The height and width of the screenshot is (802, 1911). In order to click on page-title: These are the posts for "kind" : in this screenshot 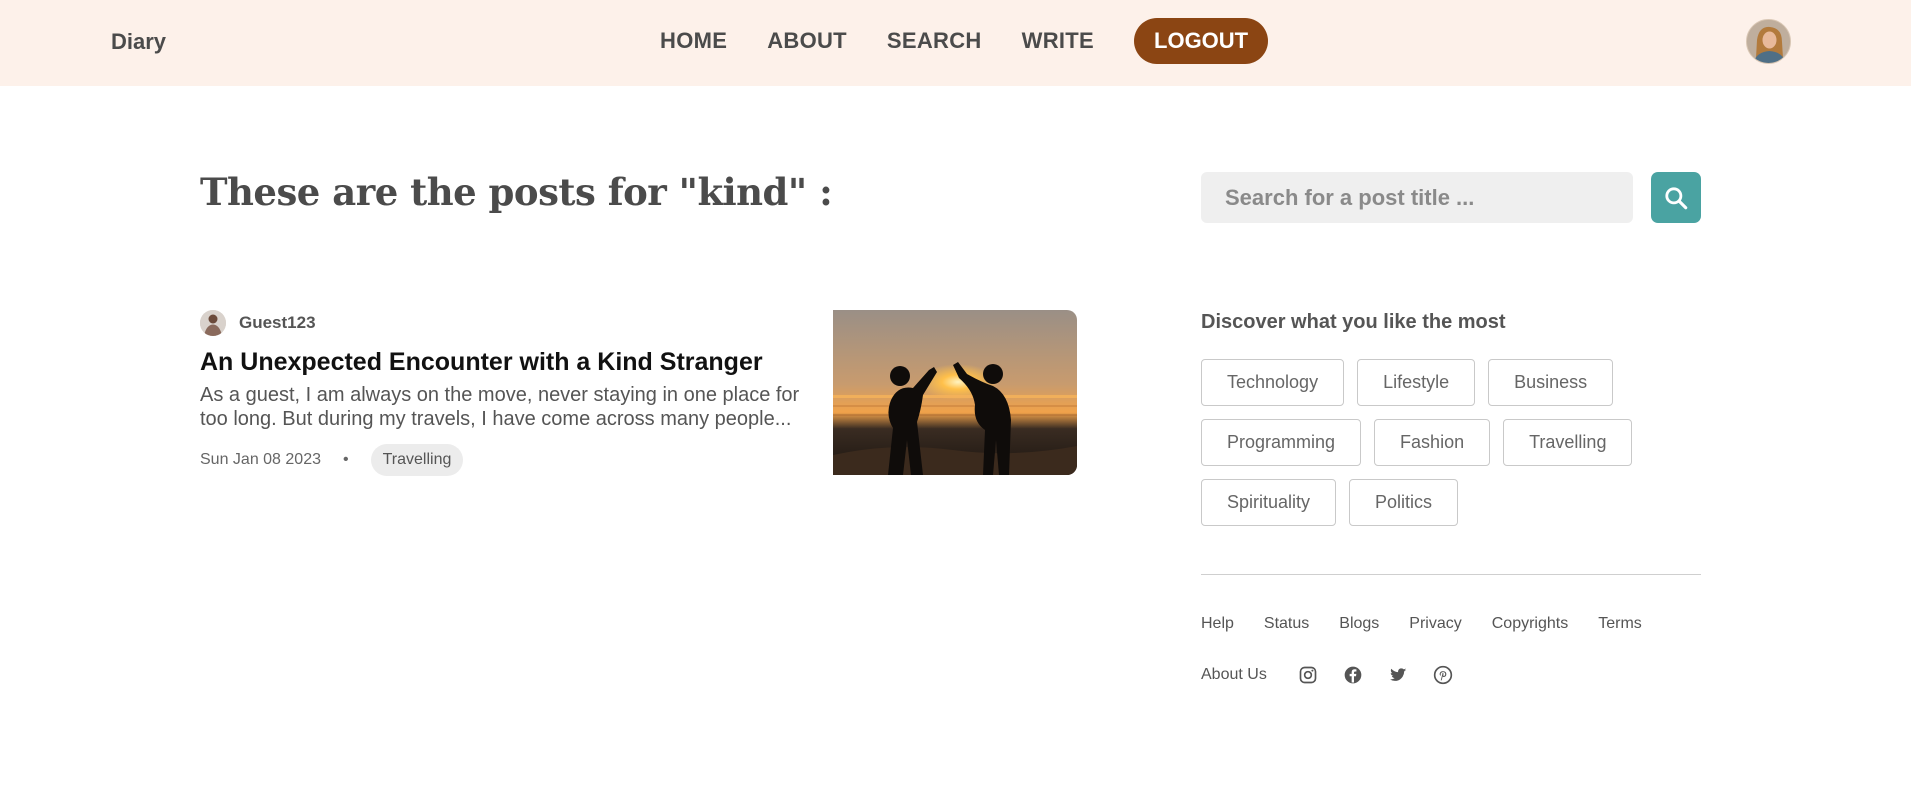, I will do `click(516, 192)`.